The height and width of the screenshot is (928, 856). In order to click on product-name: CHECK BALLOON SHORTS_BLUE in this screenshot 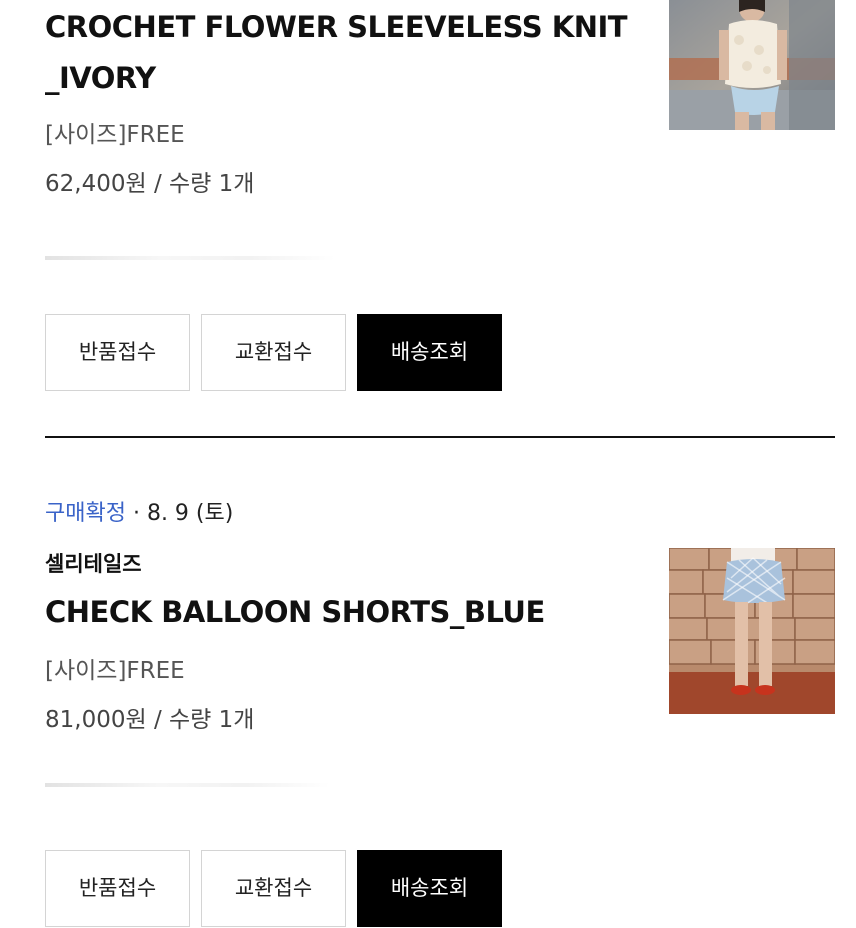, I will do `click(340, 612)`.